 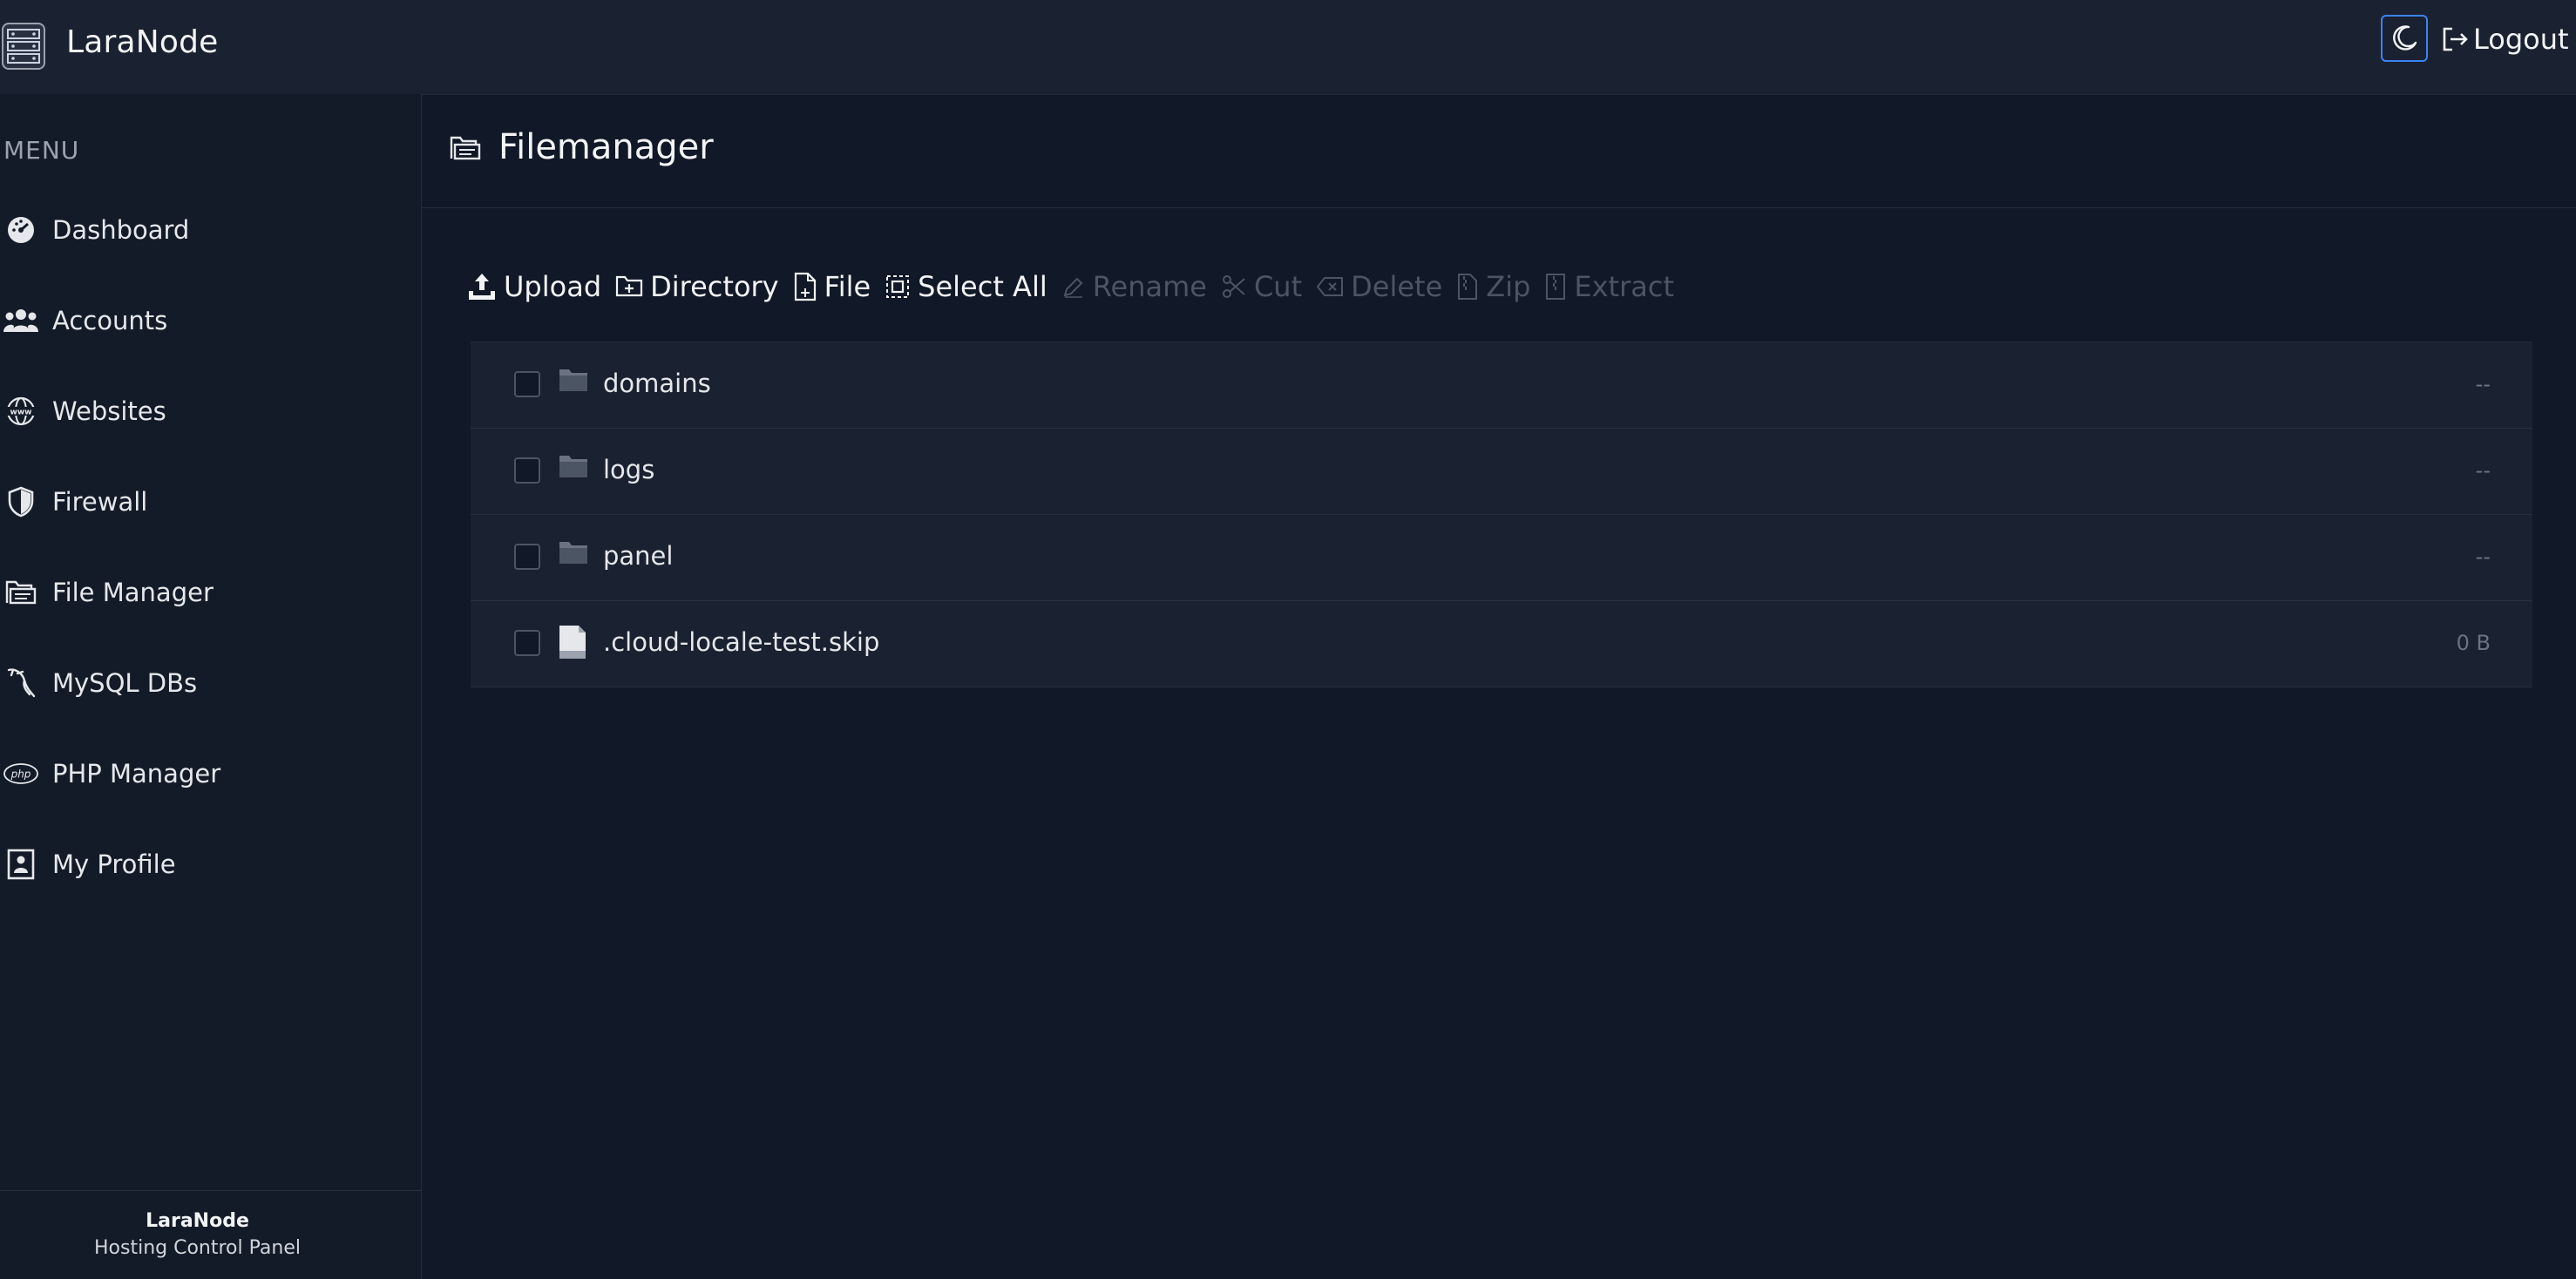 What do you see at coordinates (1502, 644) in the screenshot?
I see `file-row: .cloud-locale-test.skip 0 B` at bounding box center [1502, 644].